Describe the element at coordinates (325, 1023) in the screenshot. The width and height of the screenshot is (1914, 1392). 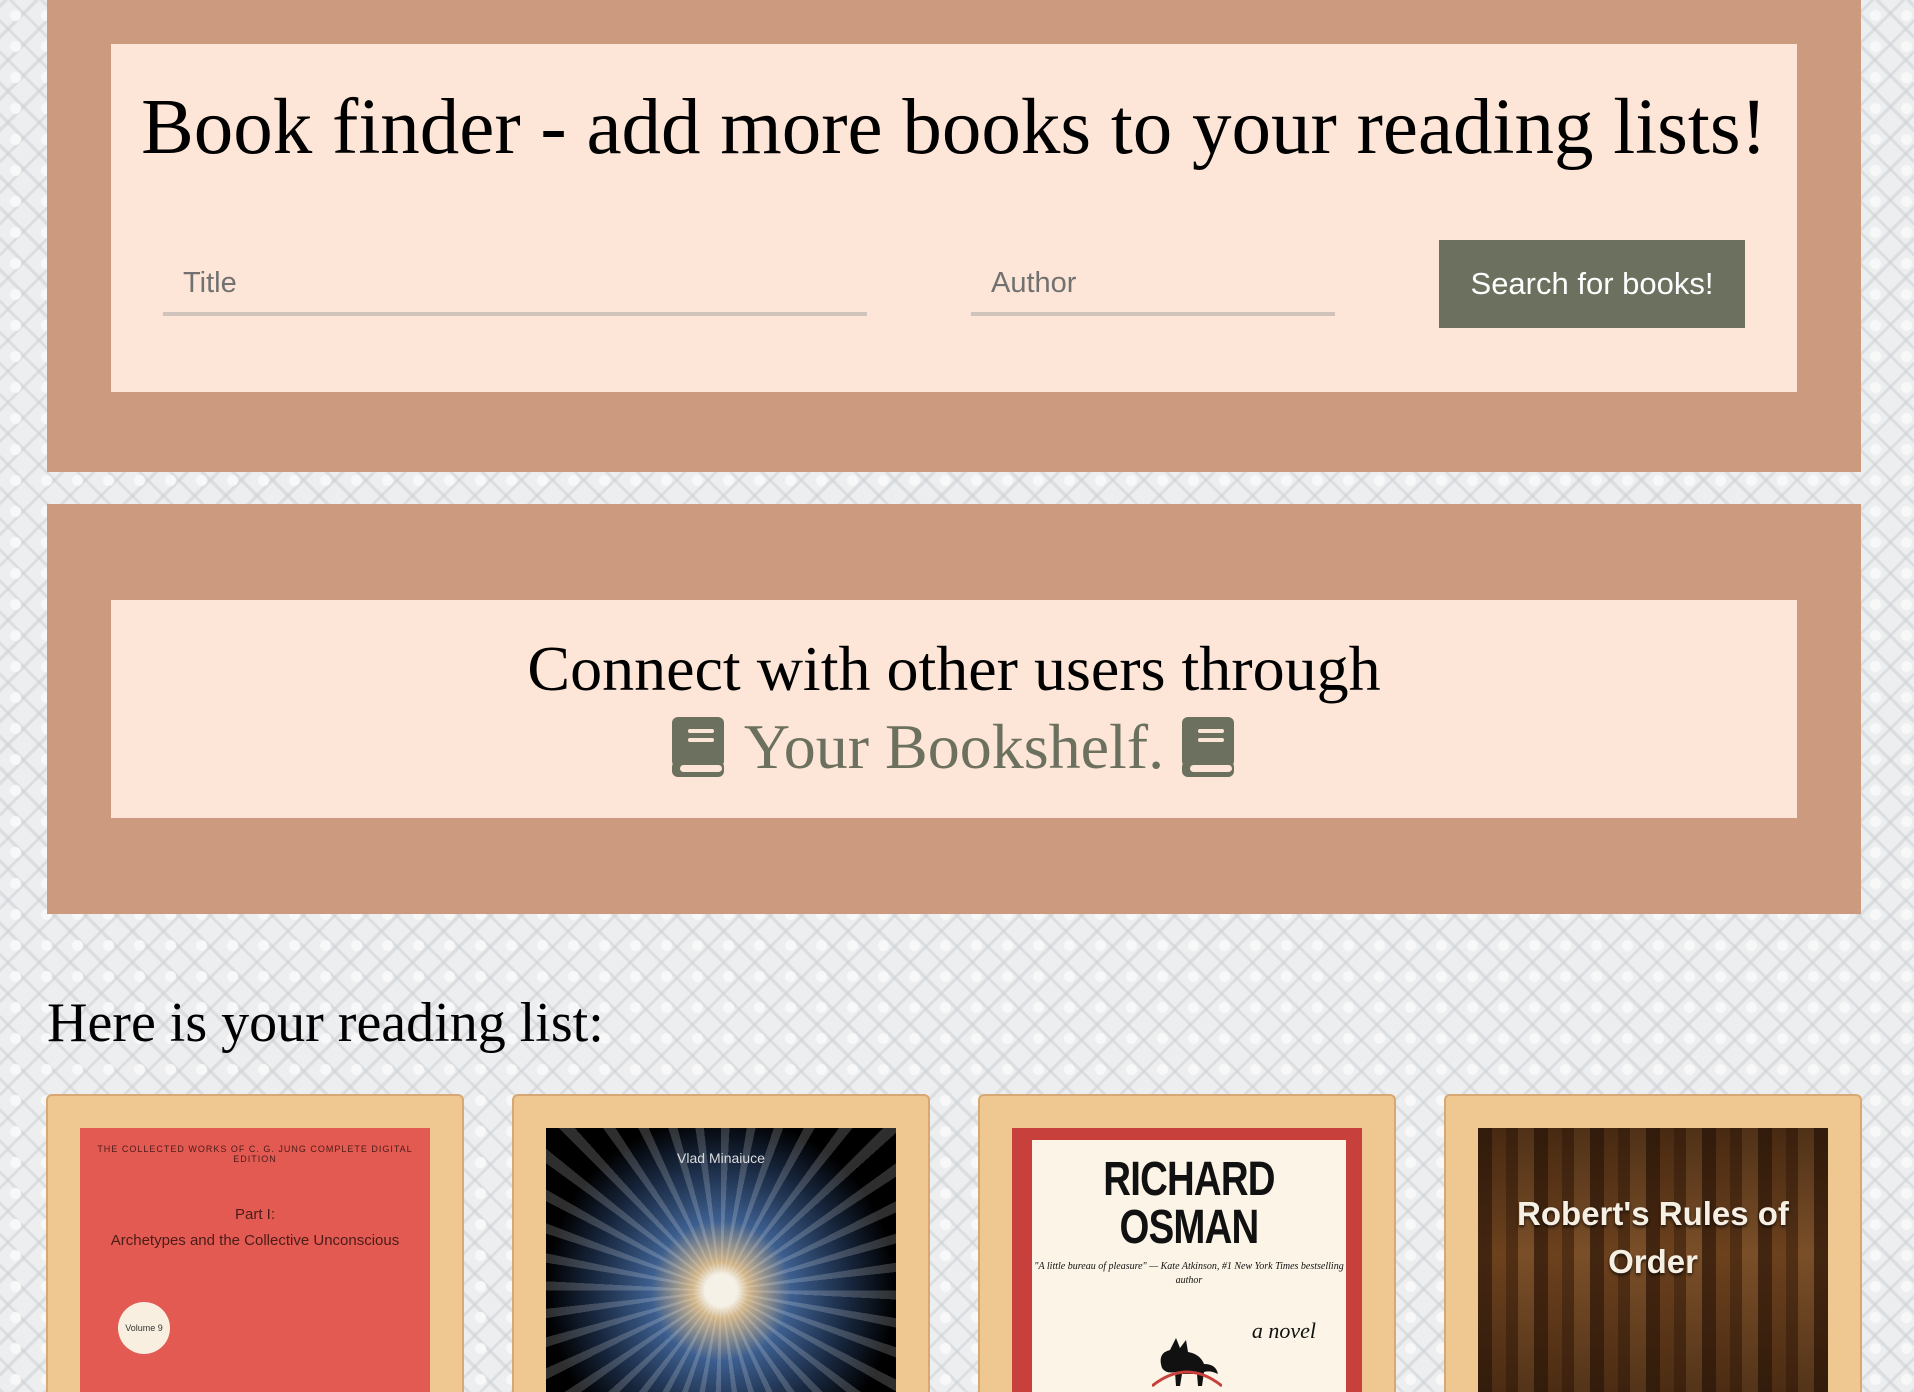
I see `reading-list-heading: Here is your reading list:` at that location.